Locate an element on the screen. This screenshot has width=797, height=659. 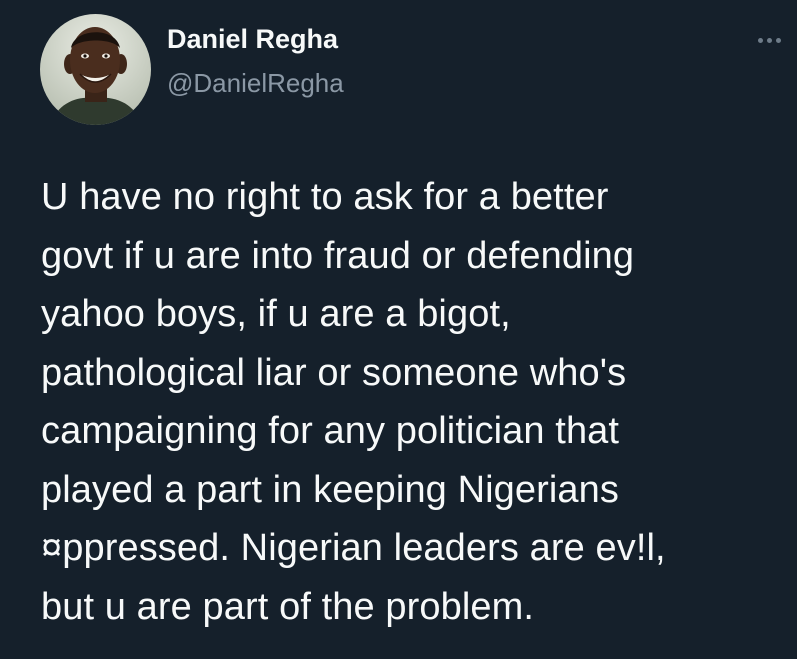
avatar-image is located at coordinates (95, 69).